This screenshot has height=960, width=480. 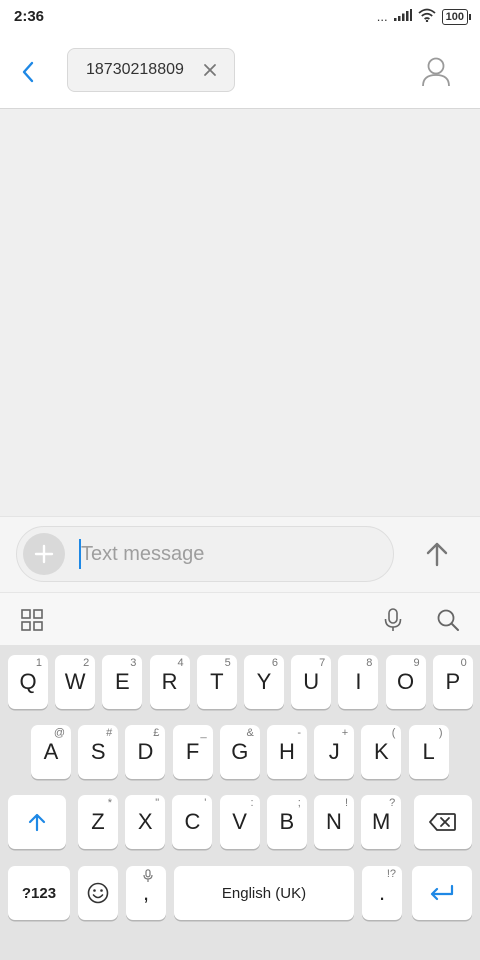 I want to click on key-o: O9, so click(x=405, y=682).